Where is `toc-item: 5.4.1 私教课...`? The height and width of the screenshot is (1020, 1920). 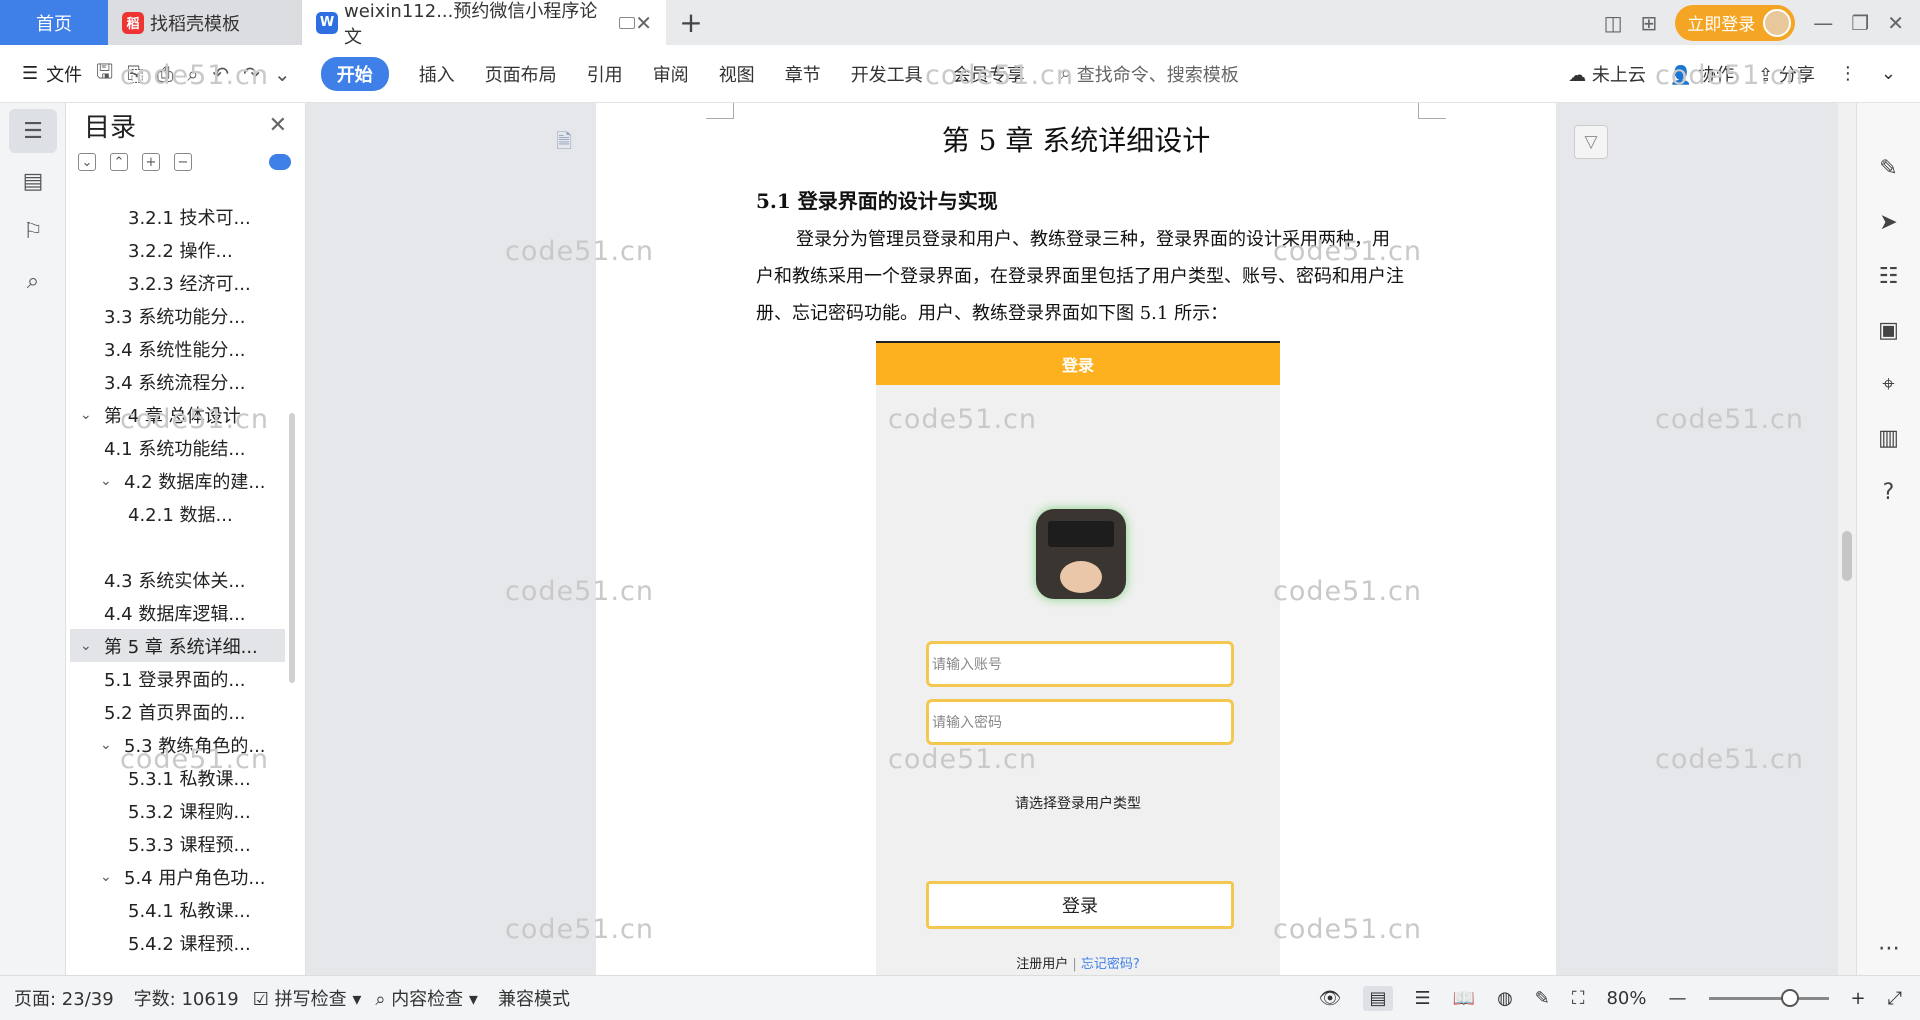 toc-item: 5.4.1 私教课... is located at coordinates (177, 909).